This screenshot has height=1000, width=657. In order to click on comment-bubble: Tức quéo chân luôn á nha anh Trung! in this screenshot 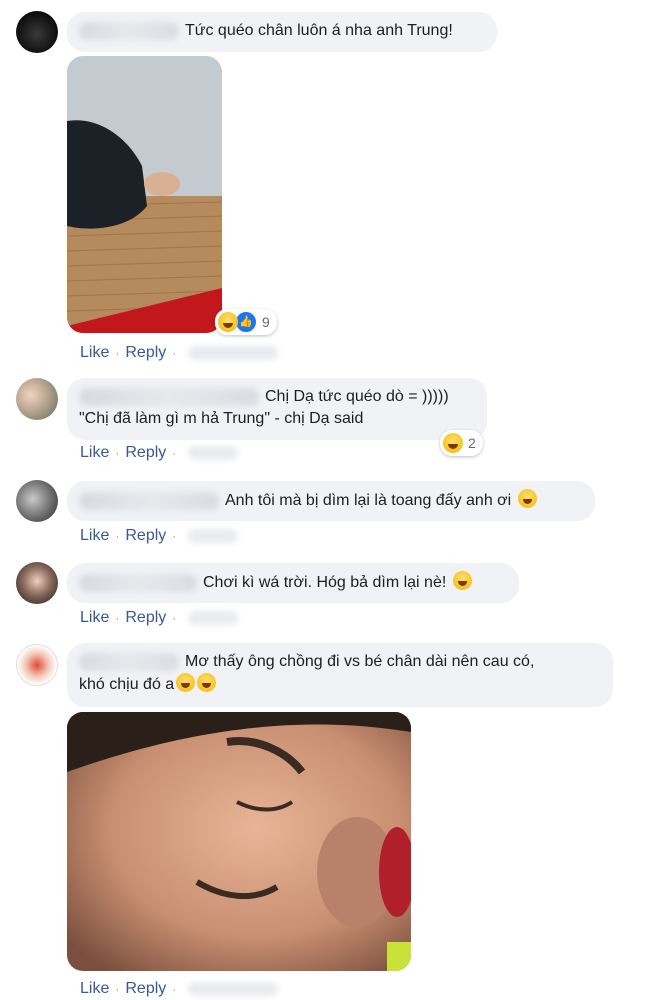, I will do `click(282, 32)`.